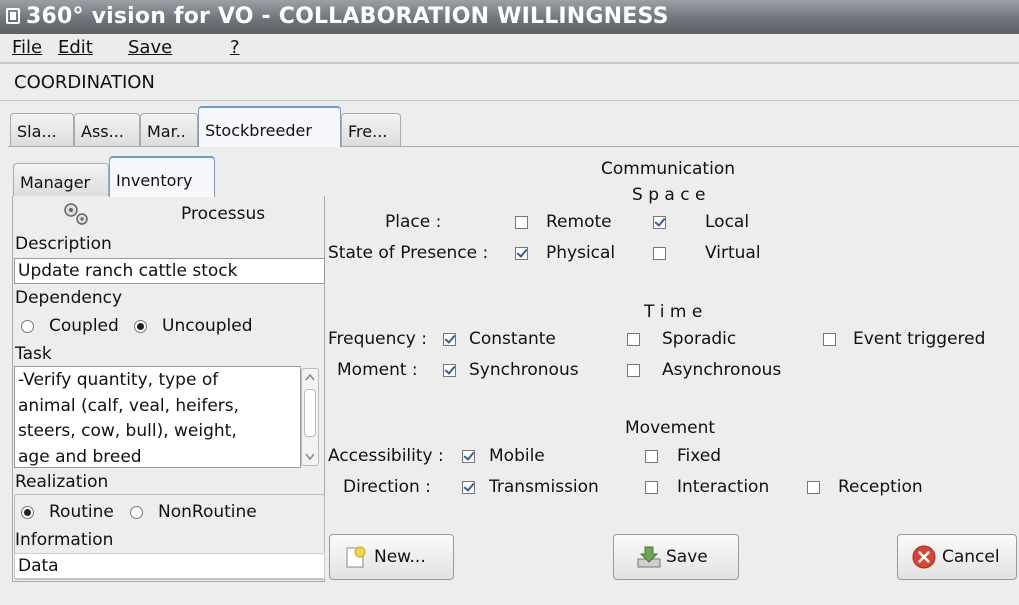  What do you see at coordinates (880, 487) in the screenshot?
I see `checkbox-reception-label: Reception` at bounding box center [880, 487].